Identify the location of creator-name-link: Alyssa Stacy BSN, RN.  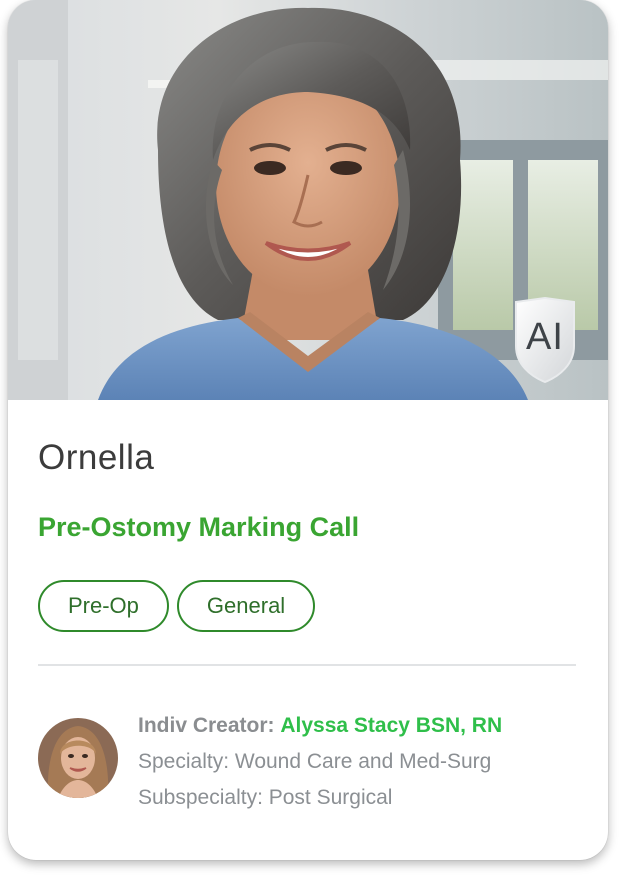
(391, 725).